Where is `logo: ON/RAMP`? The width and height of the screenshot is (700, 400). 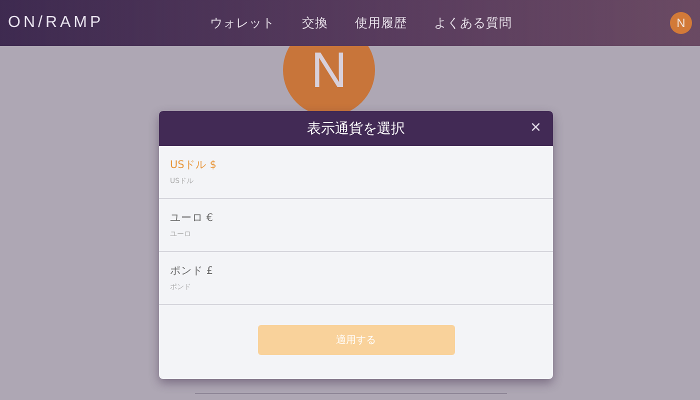 logo: ON/RAMP is located at coordinates (103, 23).